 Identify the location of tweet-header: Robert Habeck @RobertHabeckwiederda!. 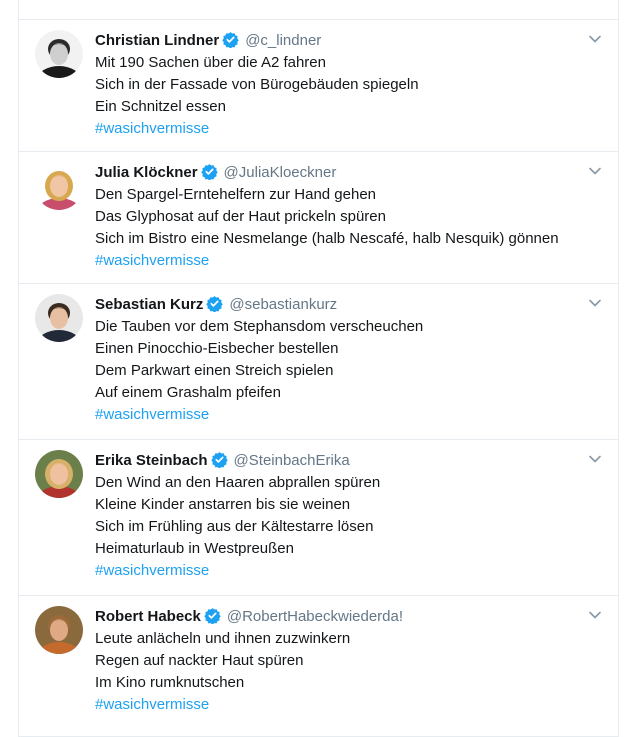
(336, 617).